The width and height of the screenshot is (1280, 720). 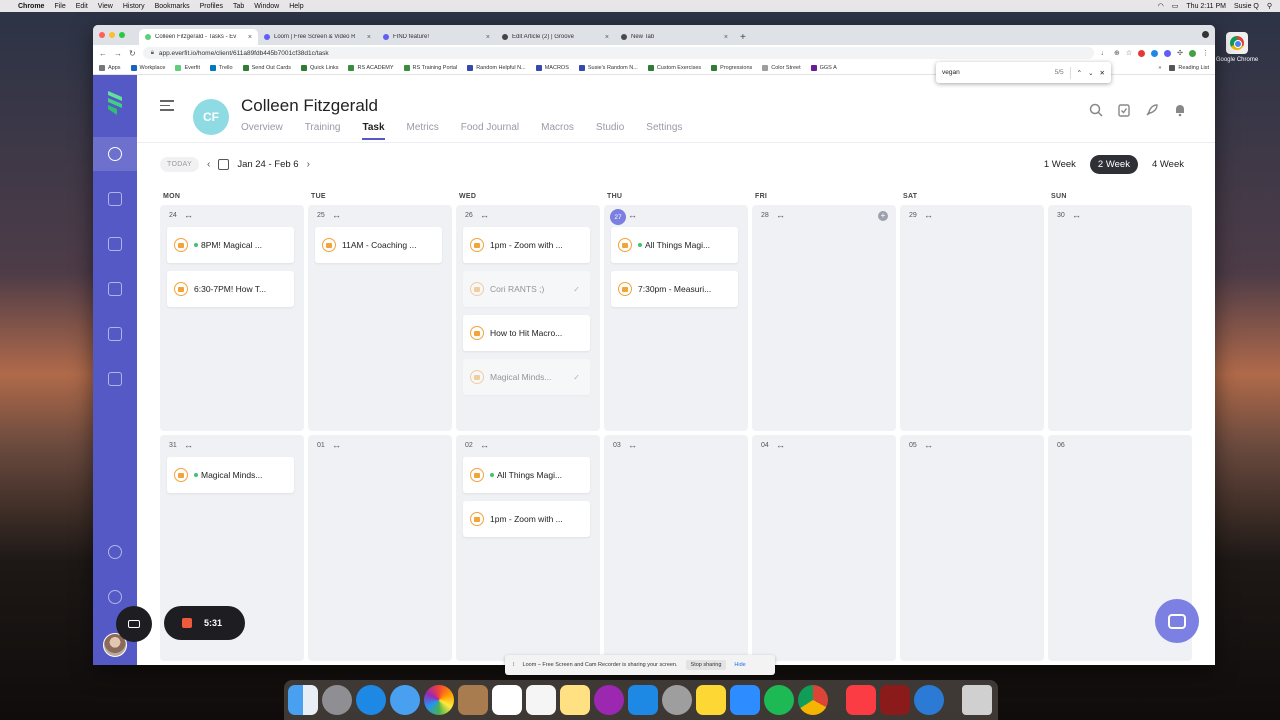 What do you see at coordinates (110, 67) in the screenshot?
I see `bookmark-item: Apps` at bounding box center [110, 67].